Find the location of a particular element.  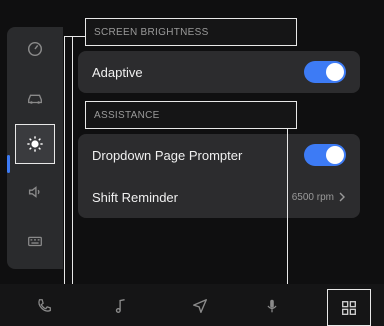

dock-navigation-button is located at coordinates (200, 306).